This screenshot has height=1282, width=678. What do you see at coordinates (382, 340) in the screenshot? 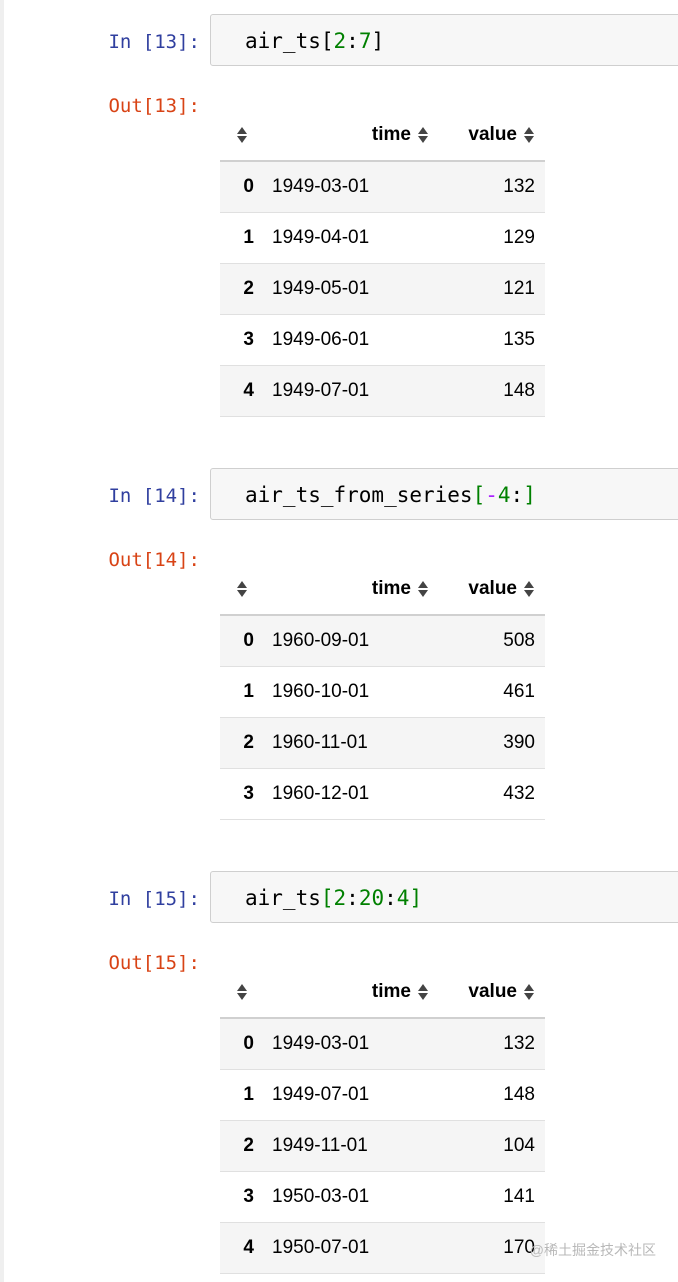
I see `table-row: 3 1949-06-01 135` at bounding box center [382, 340].